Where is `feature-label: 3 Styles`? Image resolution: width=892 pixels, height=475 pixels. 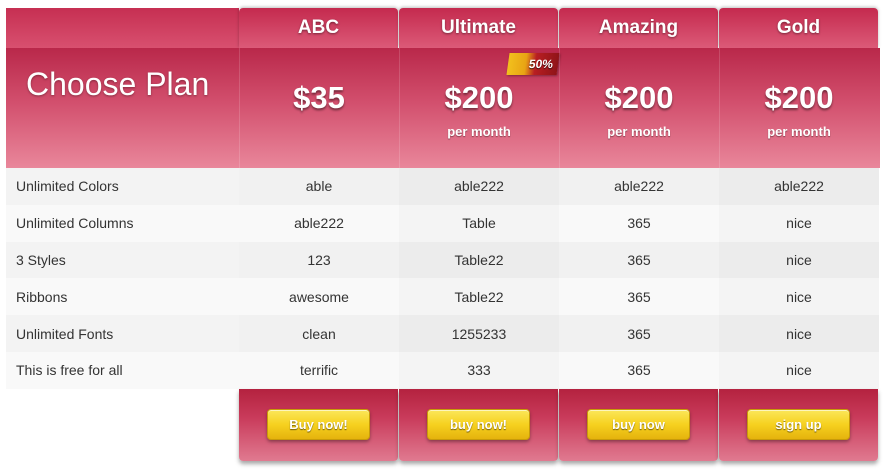 feature-label: 3 Styles is located at coordinates (122, 260).